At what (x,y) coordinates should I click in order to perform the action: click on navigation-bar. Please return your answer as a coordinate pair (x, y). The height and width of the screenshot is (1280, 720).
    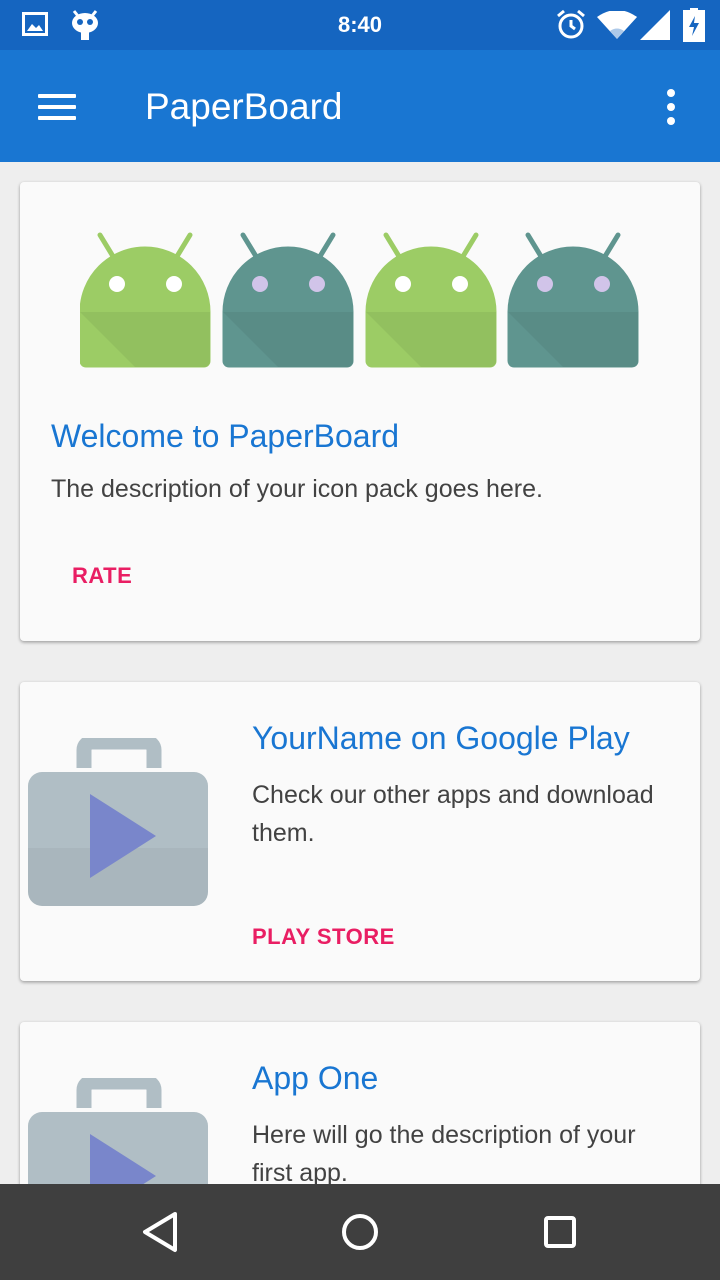
    Looking at the image, I should click on (360, 1232).